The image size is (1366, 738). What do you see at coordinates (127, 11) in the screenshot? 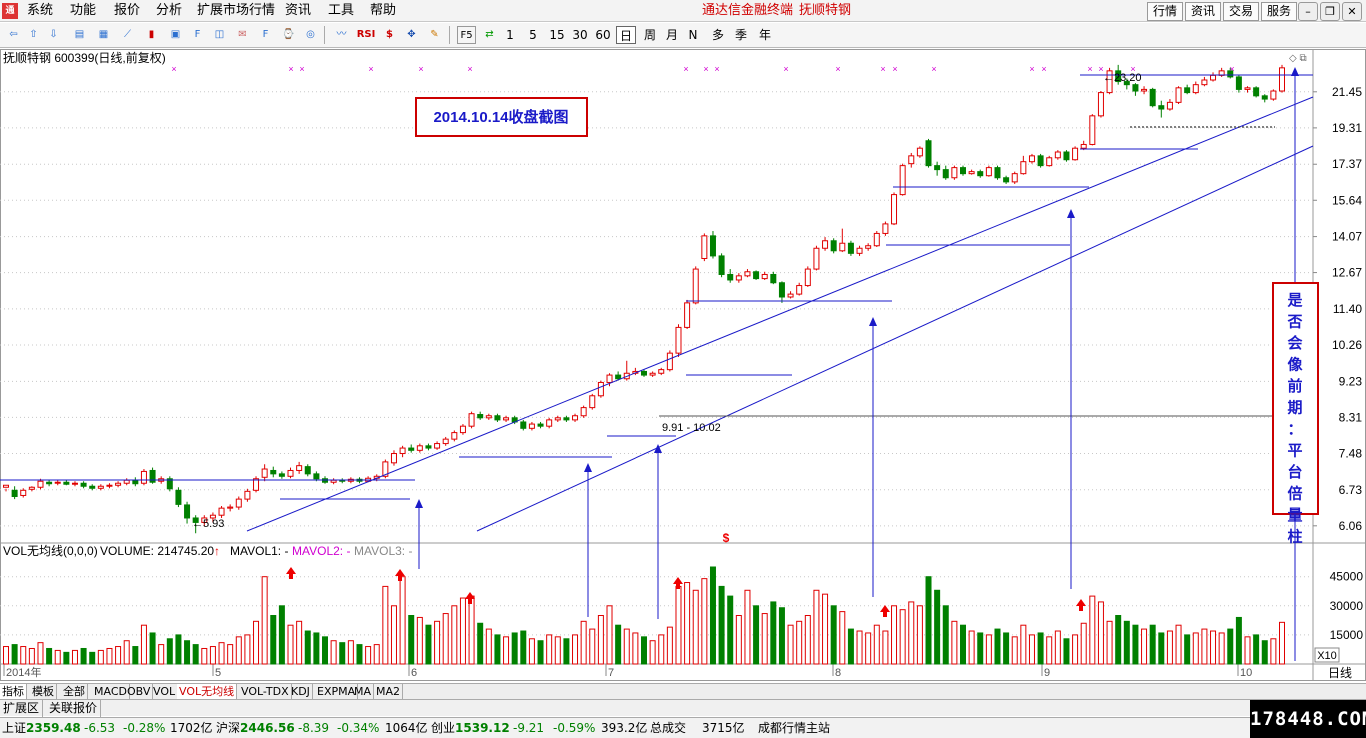
I see `menu-quote: 报价` at bounding box center [127, 11].